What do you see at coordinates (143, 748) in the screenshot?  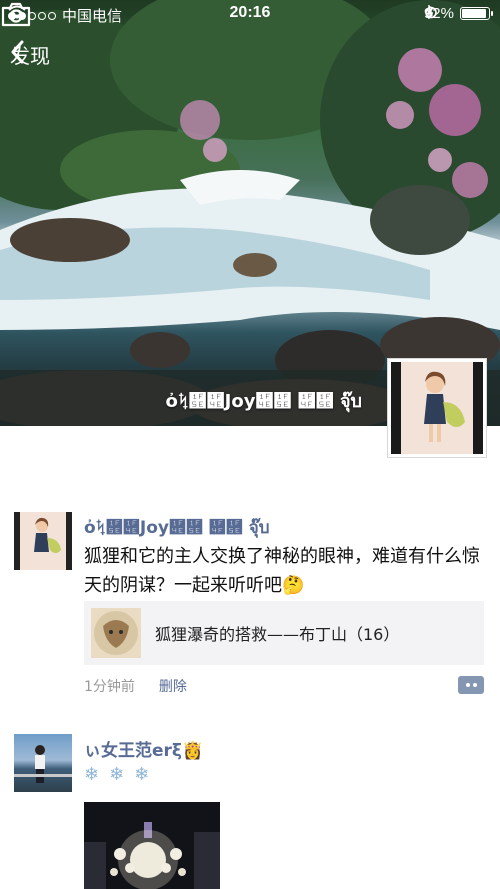 I see `post-author-name: ぃ女王范erξ👸` at bounding box center [143, 748].